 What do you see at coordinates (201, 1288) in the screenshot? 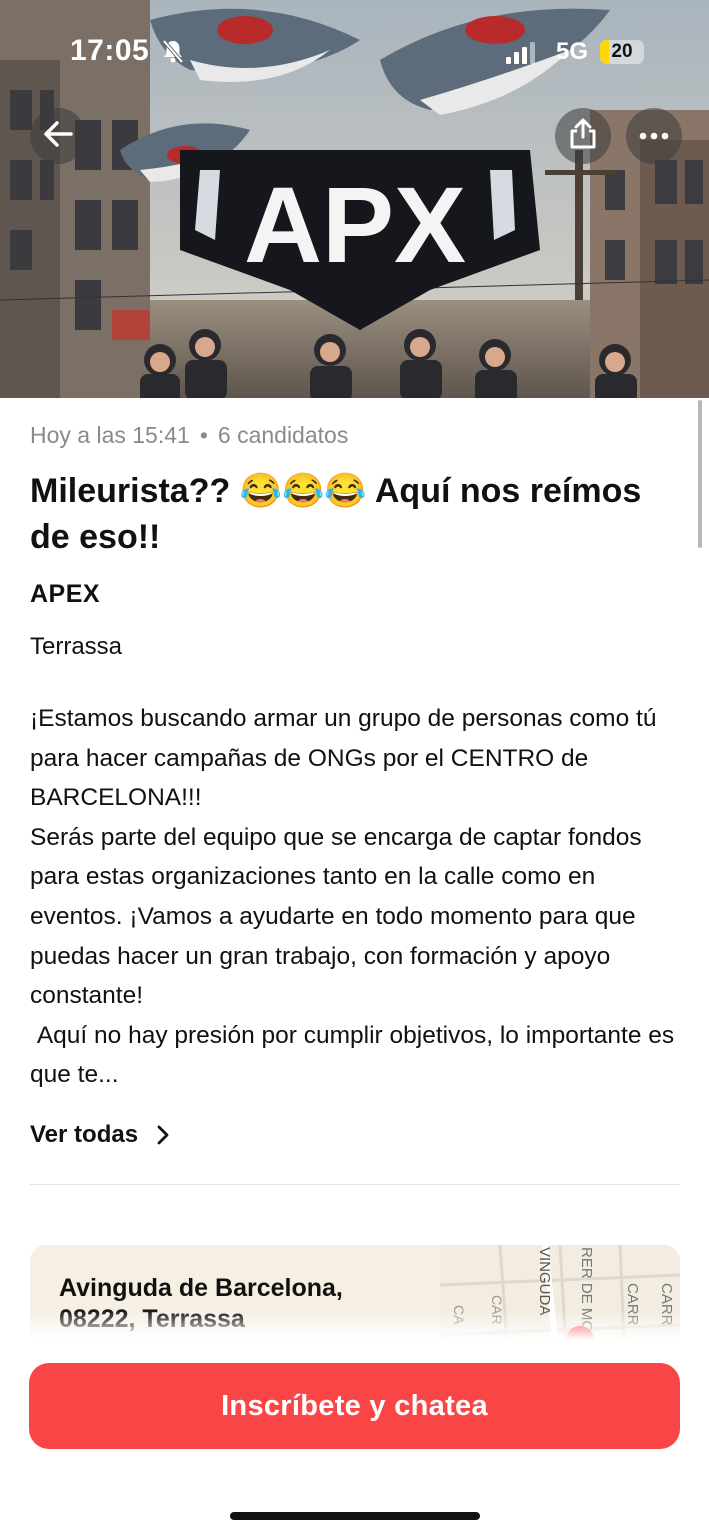
I see `address-line1: Avinguda de Barcelona,` at bounding box center [201, 1288].